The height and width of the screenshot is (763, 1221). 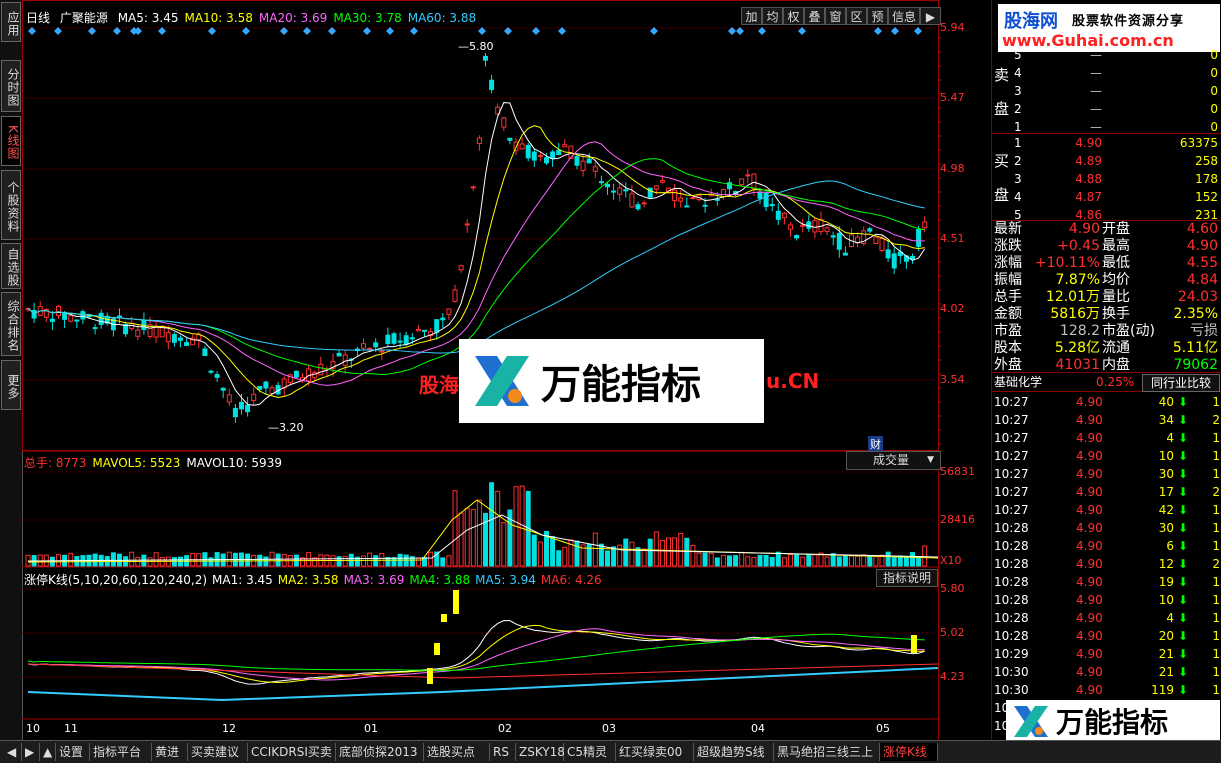 What do you see at coordinates (1116, 297) in the screenshot?
I see `quote-label: 量比` at bounding box center [1116, 297].